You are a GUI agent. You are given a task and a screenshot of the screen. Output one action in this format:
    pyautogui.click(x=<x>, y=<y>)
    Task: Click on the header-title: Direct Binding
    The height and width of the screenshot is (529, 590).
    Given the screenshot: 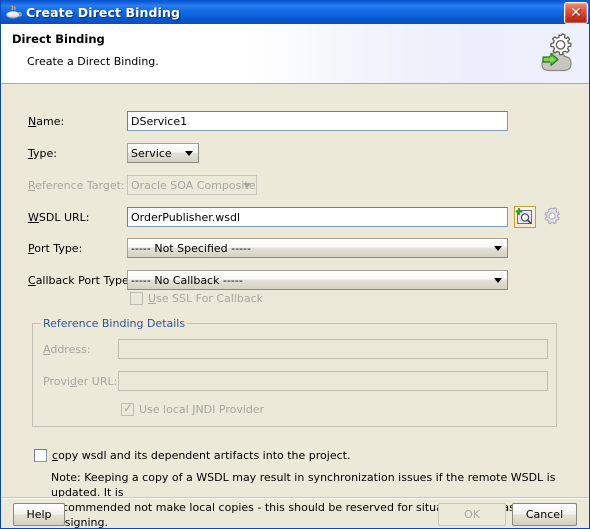 What is the action you would take?
    pyautogui.click(x=58, y=39)
    